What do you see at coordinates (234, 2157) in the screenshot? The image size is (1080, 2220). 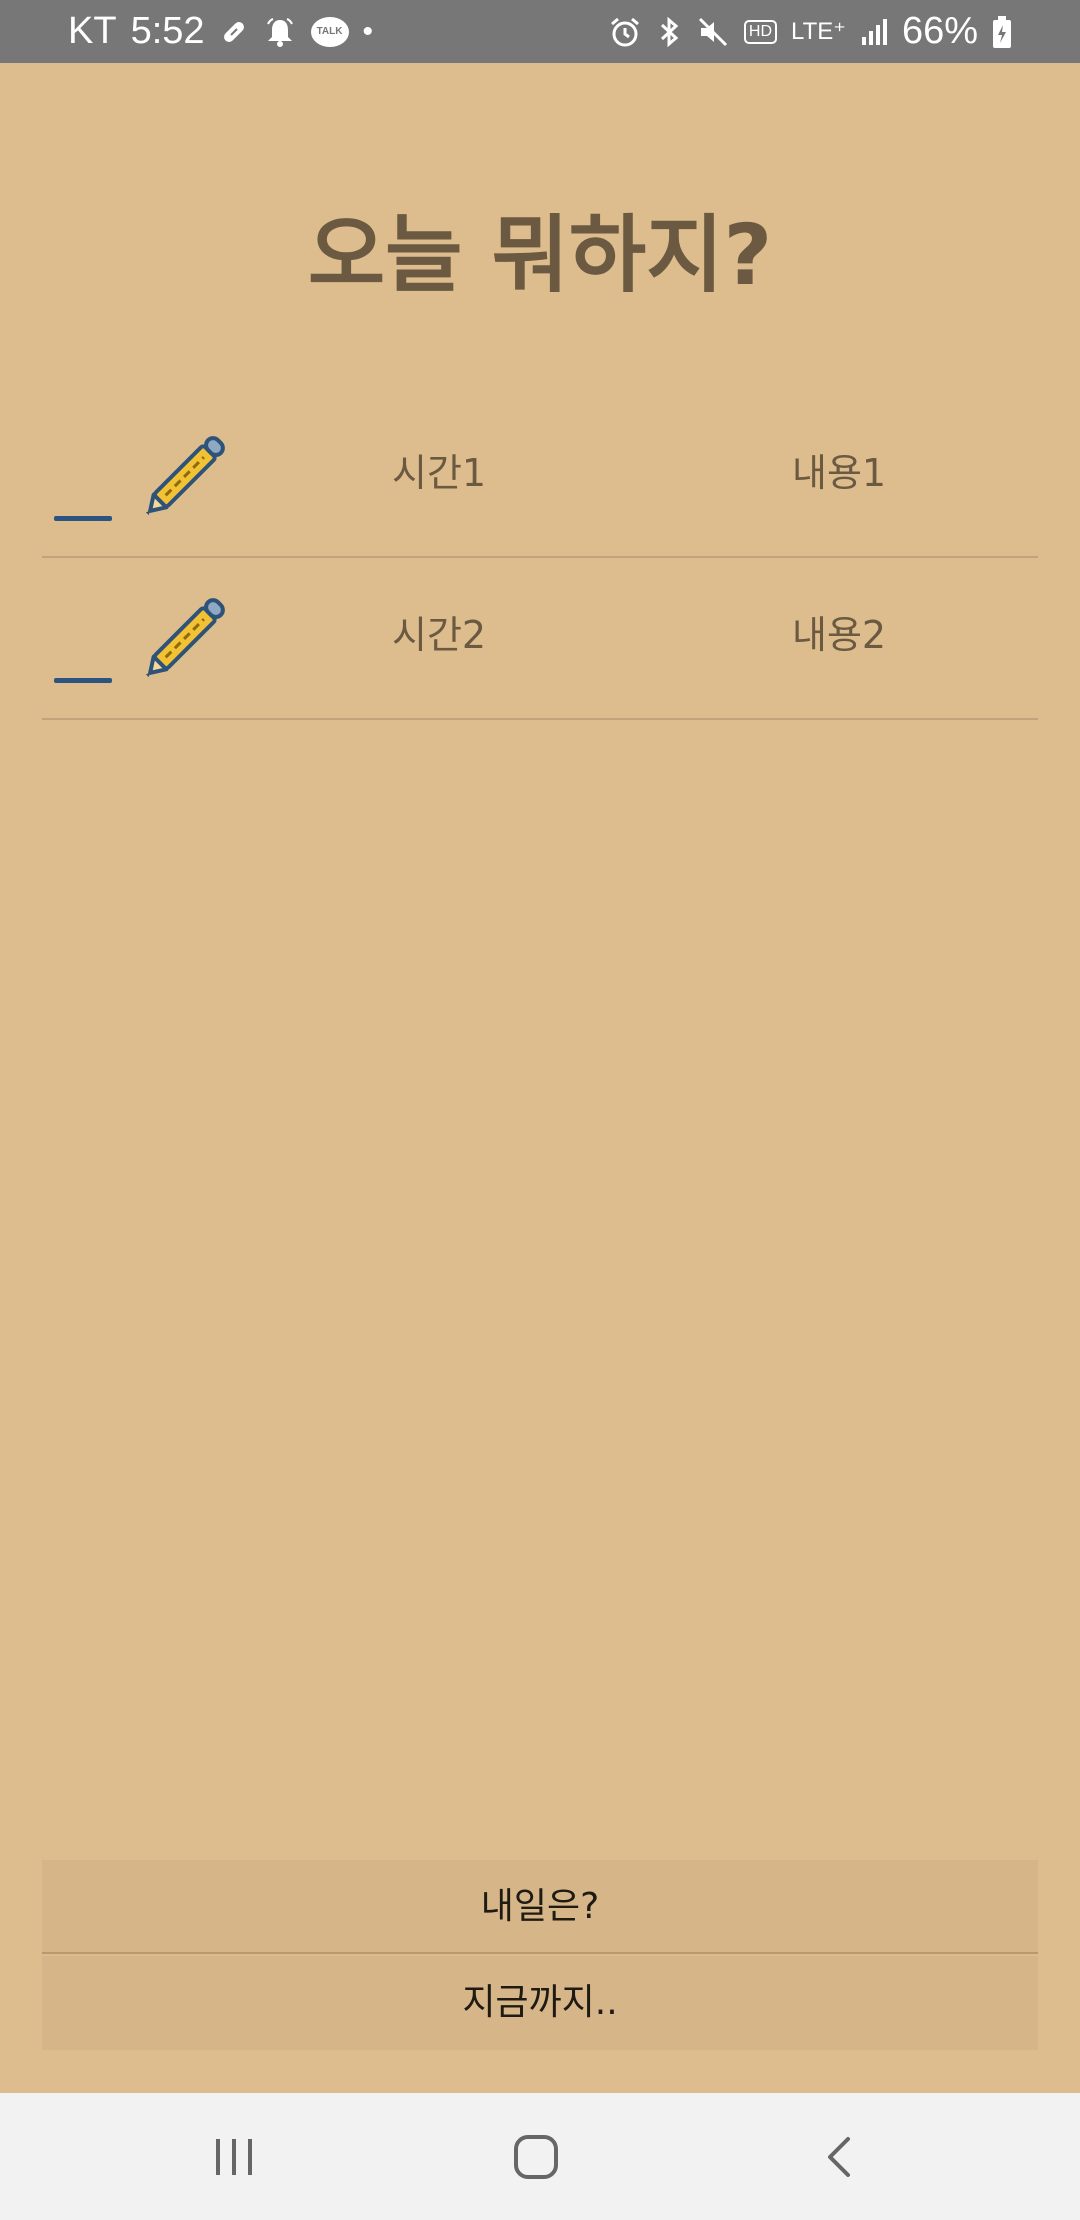 I see `recents-icon` at bounding box center [234, 2157].